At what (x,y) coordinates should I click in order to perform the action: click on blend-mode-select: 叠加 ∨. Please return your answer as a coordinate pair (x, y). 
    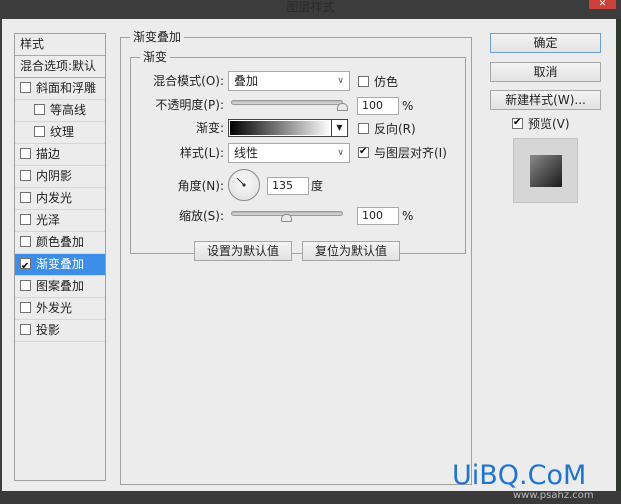
    Looking at the image, I should click on (289, 81).